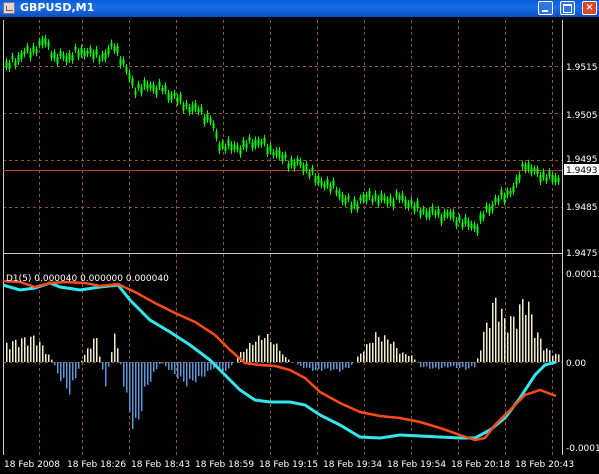 This screenshot has width=599, height=474. I want to click on close-button: ×, so click(589, 8).